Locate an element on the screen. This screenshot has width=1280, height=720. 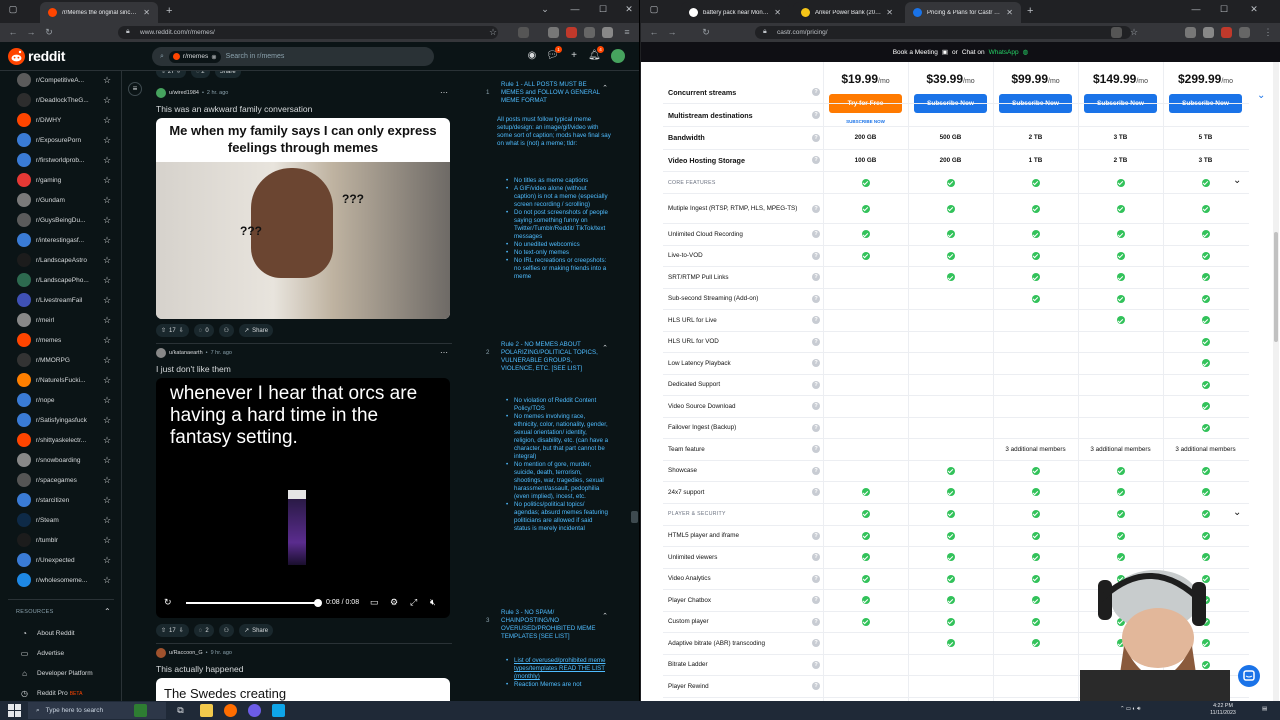
captions-icon: ▭ is located at coordinates (374, 602).